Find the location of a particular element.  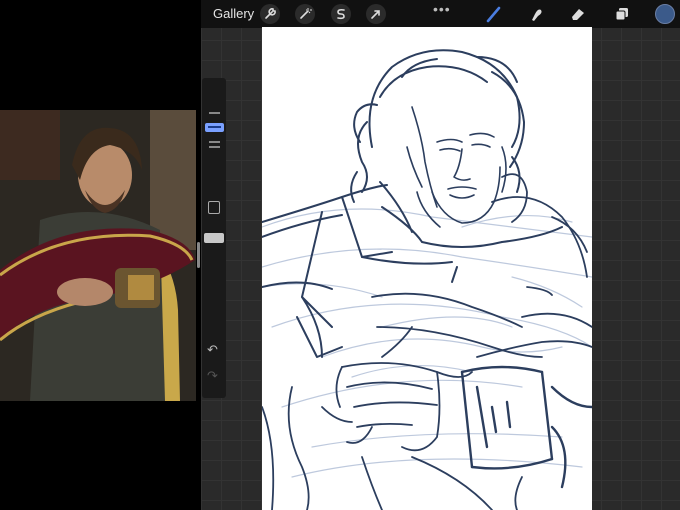

wrench-icon is located at coordinates (270, 14).